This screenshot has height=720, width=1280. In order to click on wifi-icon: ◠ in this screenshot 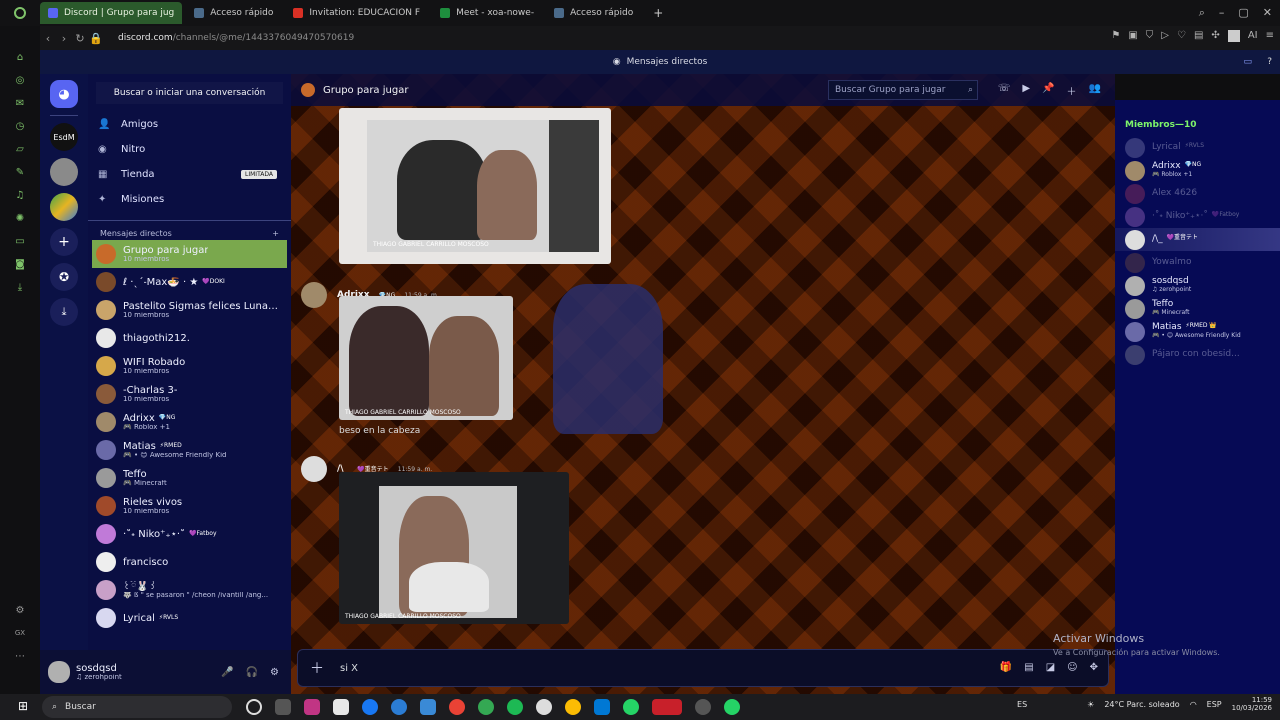, I will do `click(1193, 704)`.